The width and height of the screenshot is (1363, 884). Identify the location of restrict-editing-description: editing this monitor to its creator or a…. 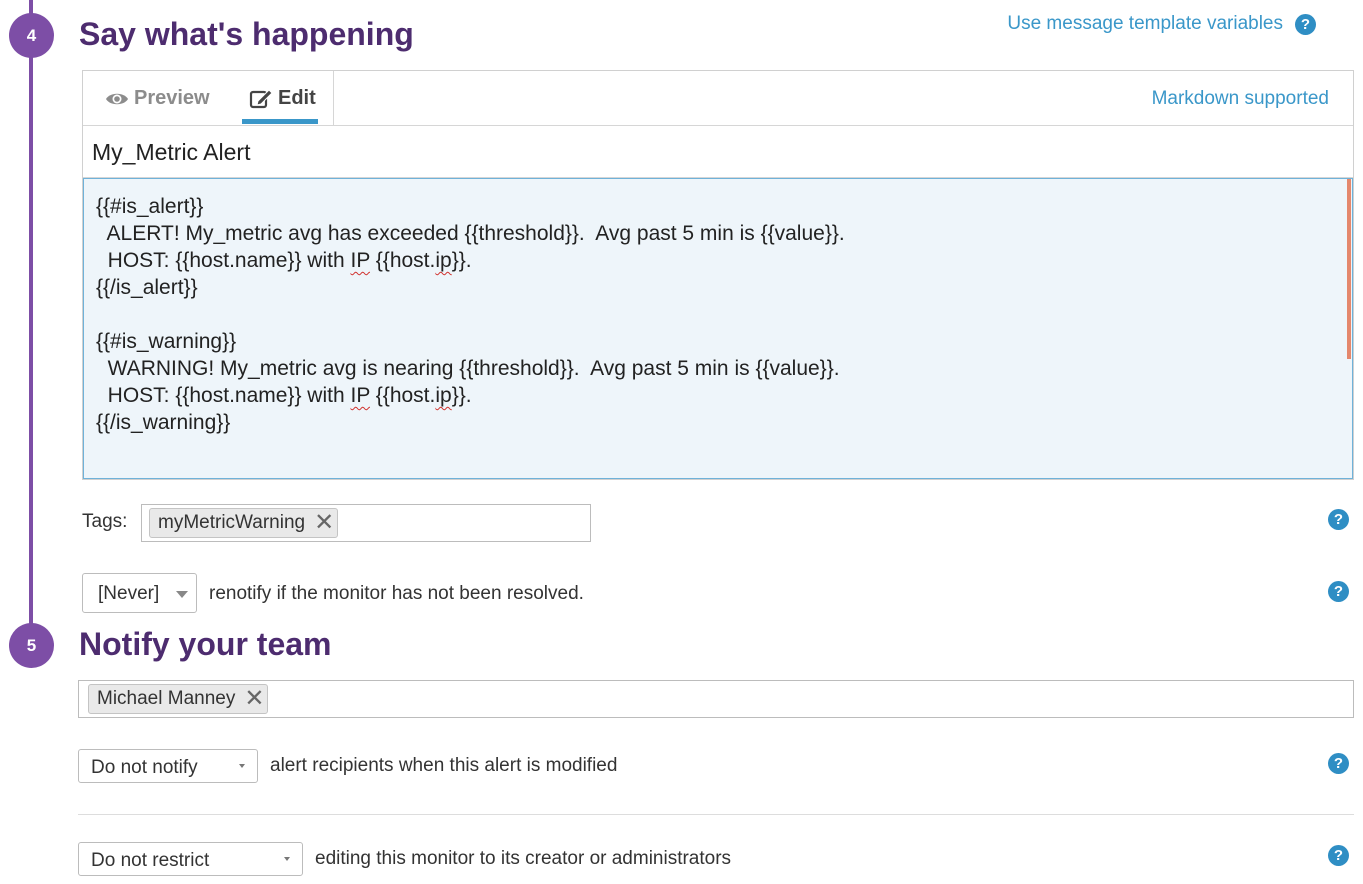
(523, 858).